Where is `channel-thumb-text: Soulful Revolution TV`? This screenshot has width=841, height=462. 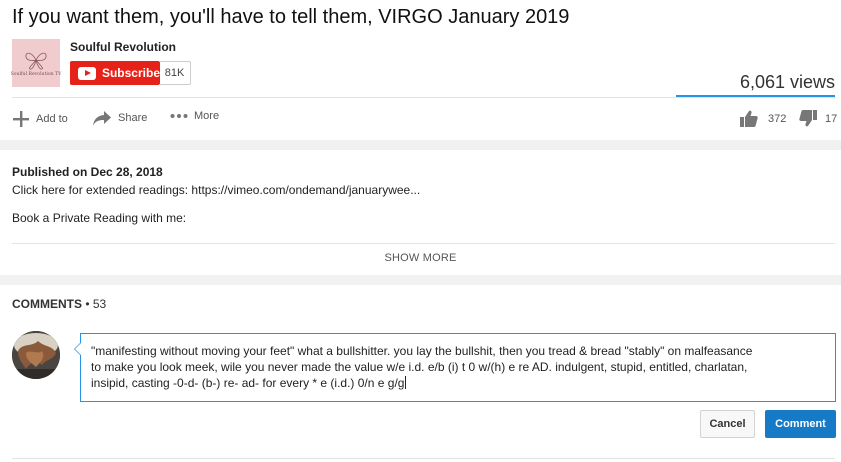
channel-thumb-text: Soulful Revolution TV is located at coordinates (36, 74).